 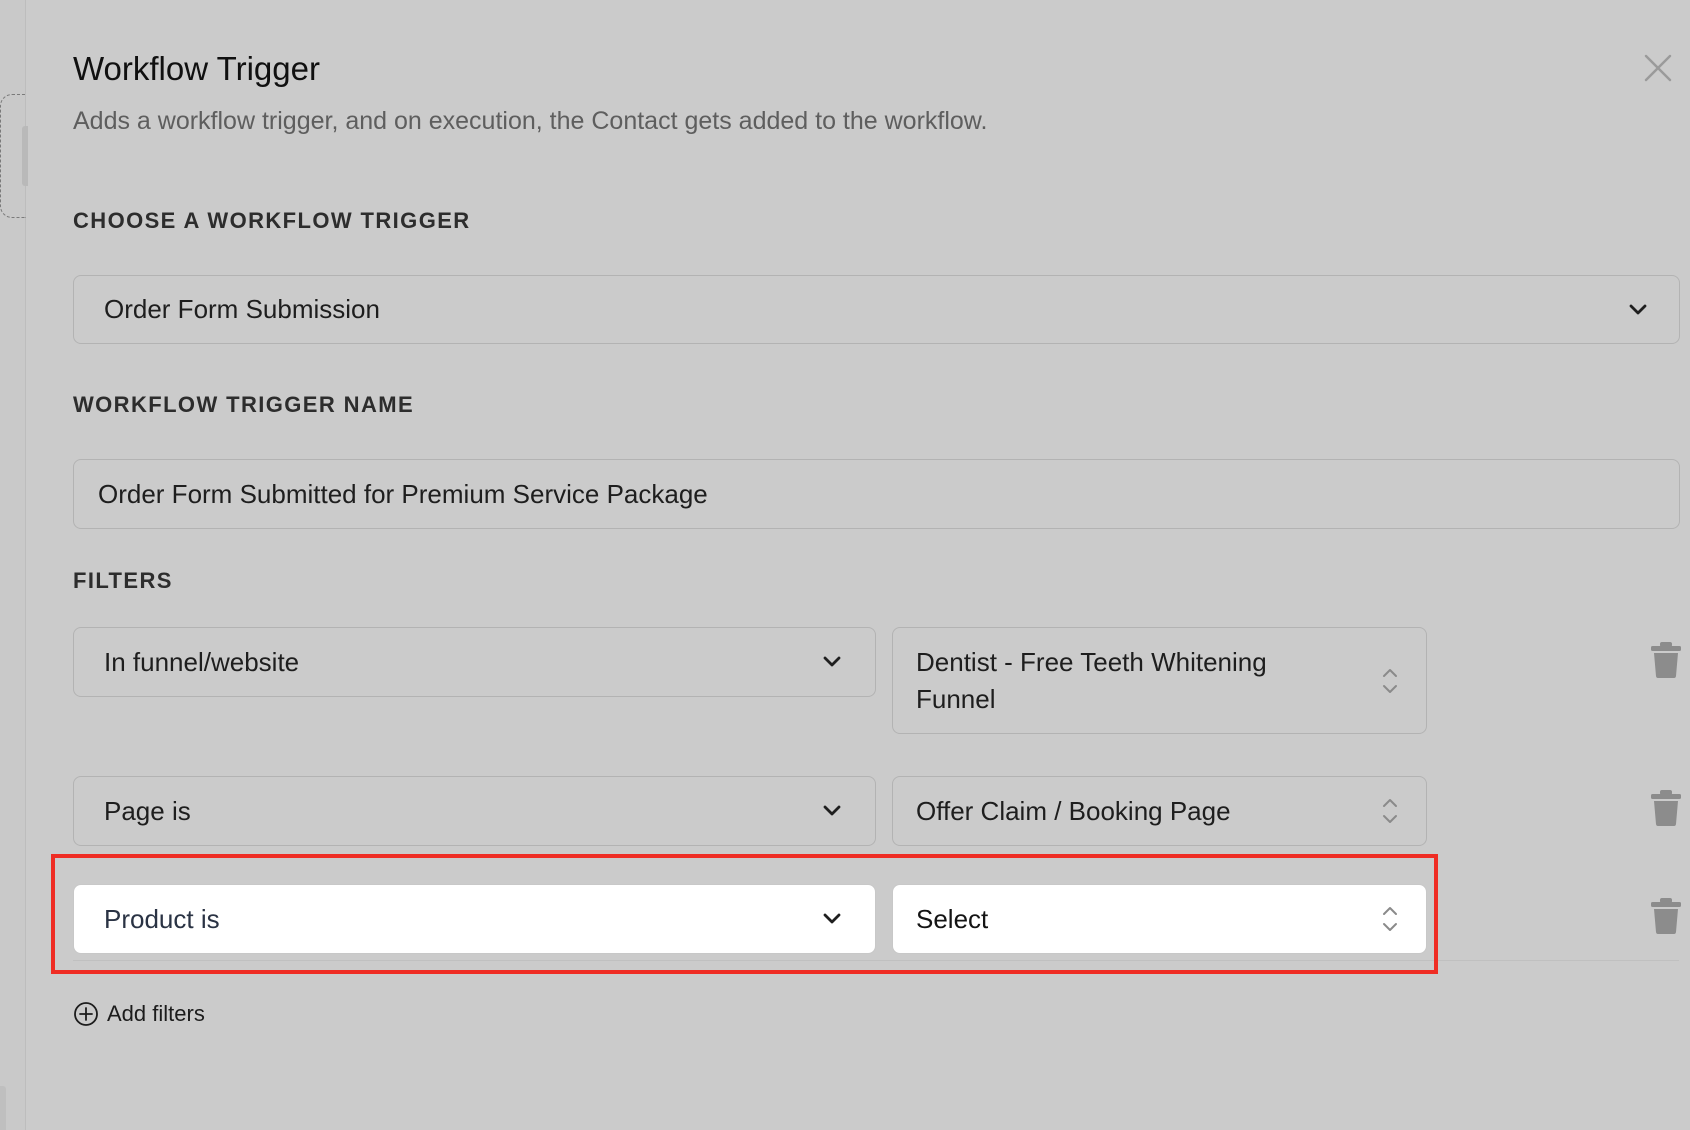 I want to click on trigger-type-select: Order Form Submission, so click(x=876, y=309).